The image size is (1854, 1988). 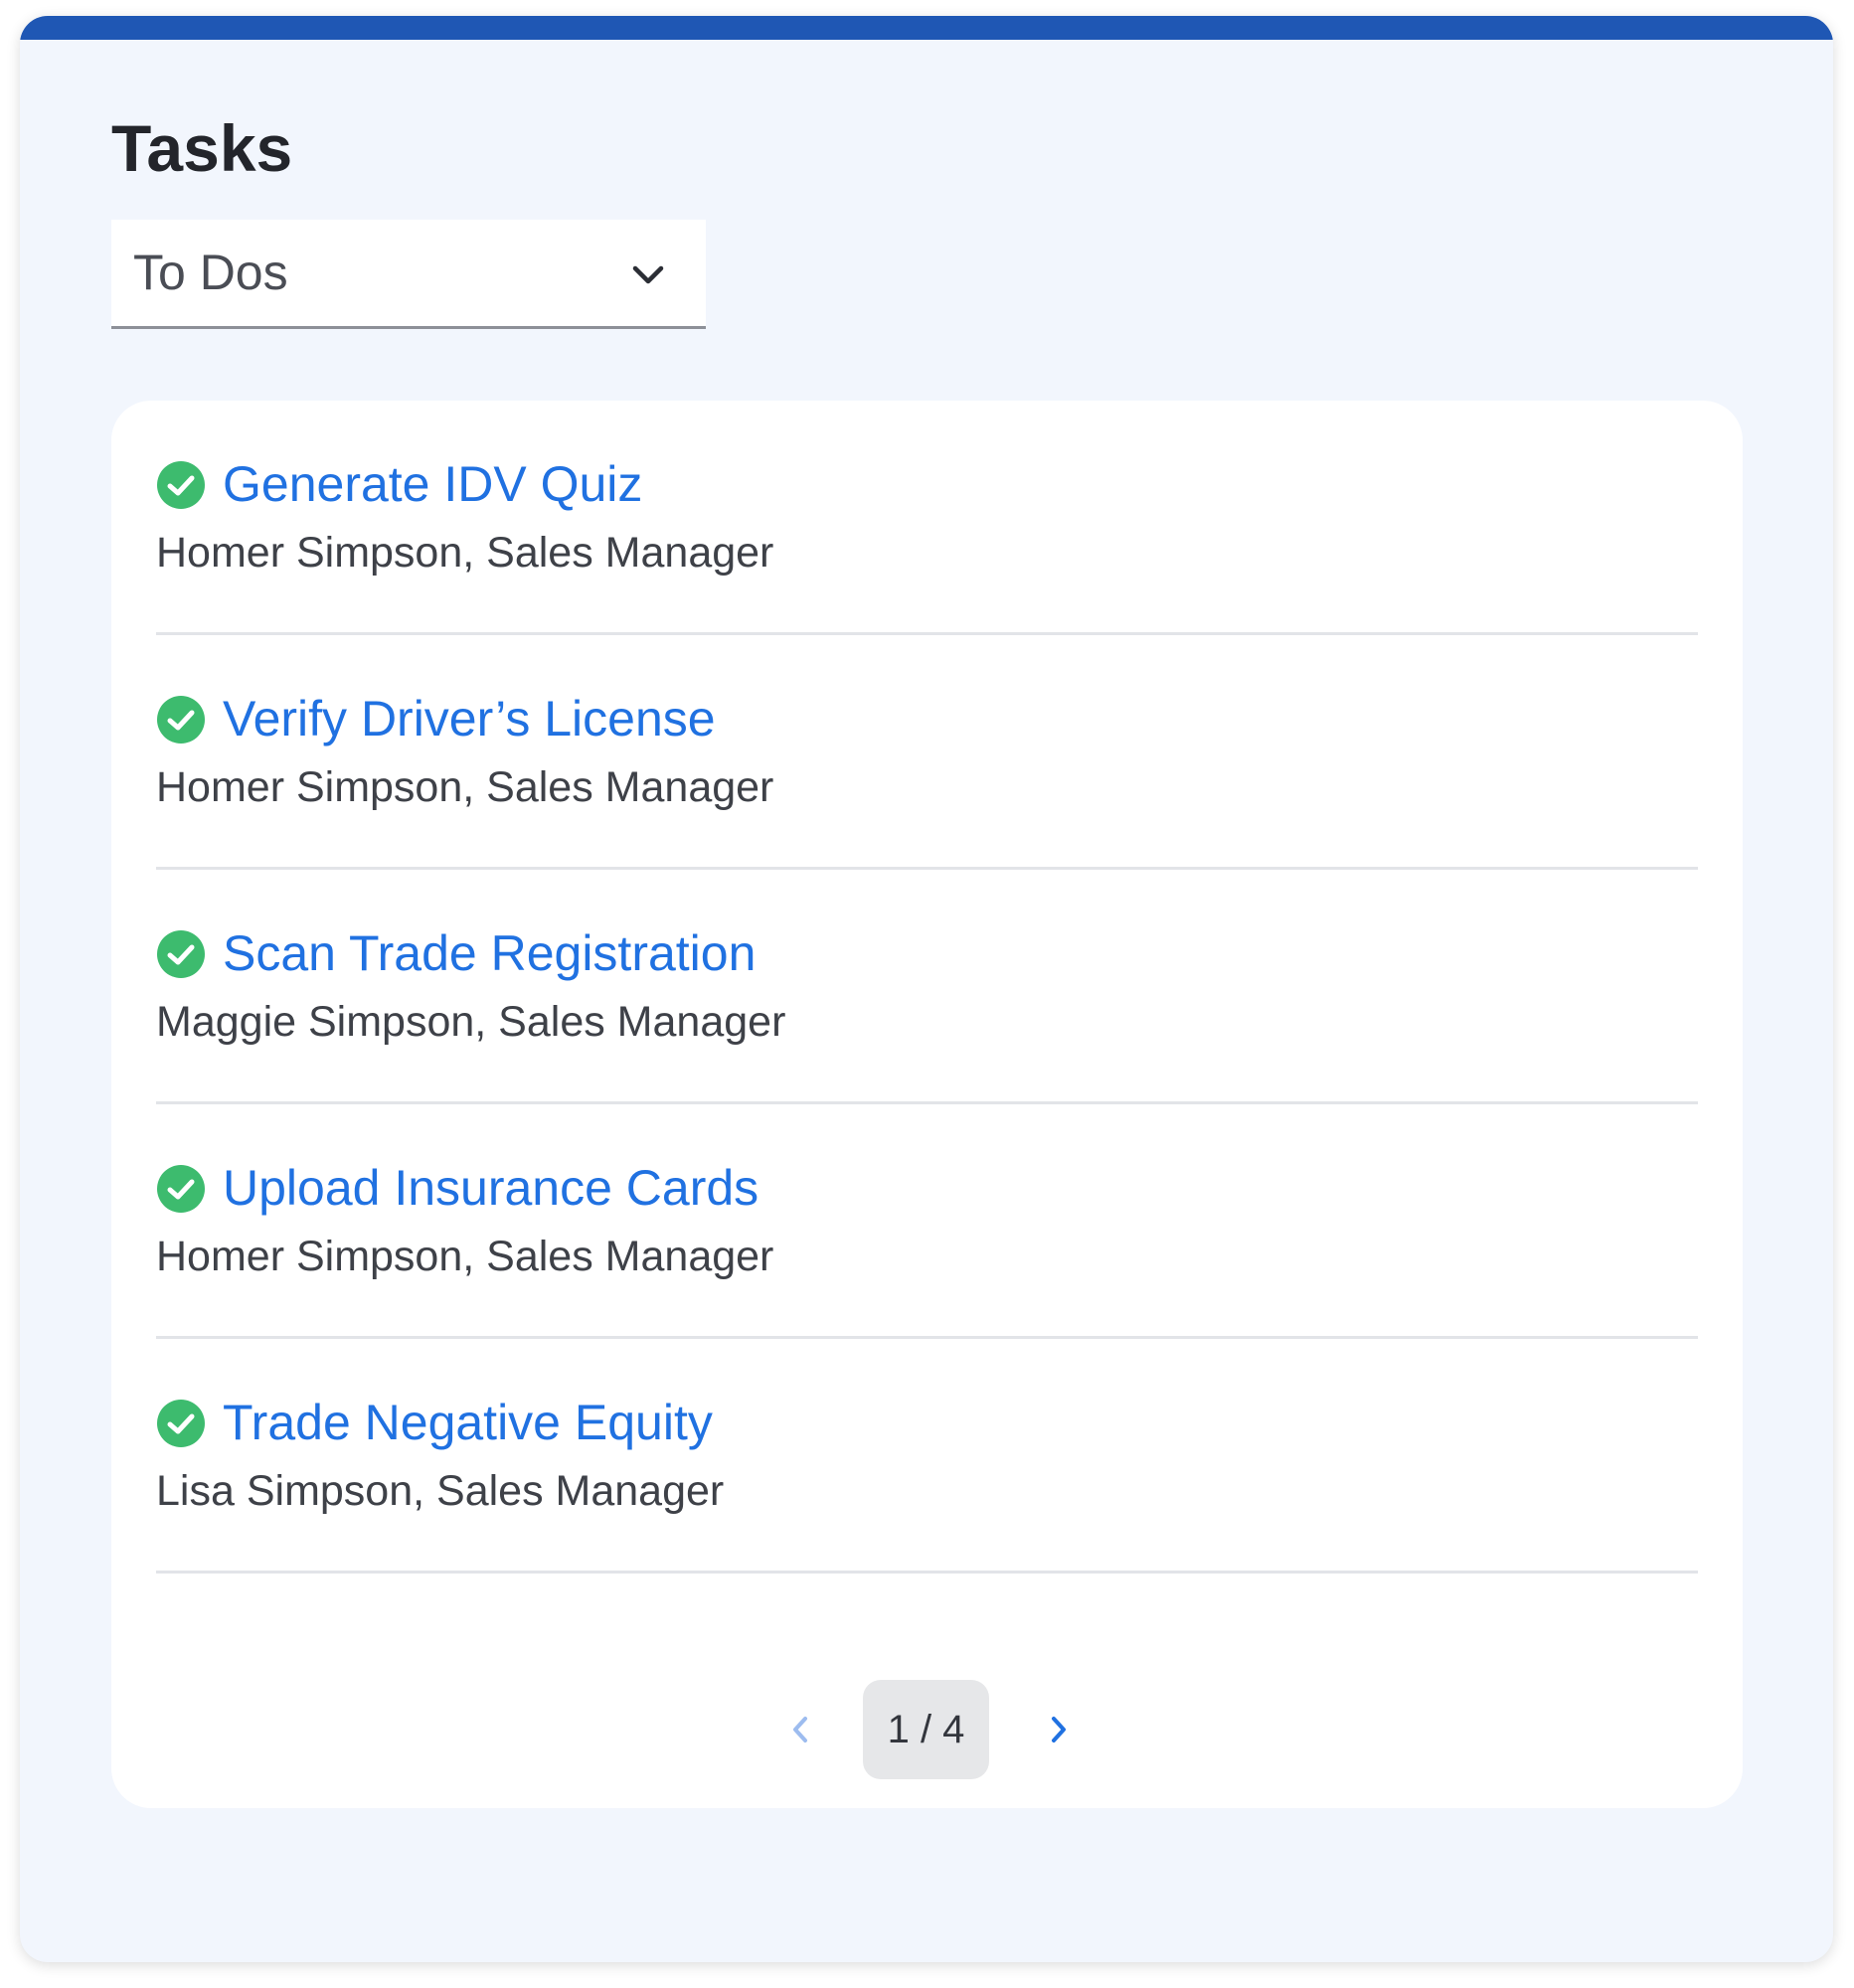 What do you see at coordinates (1058, 1729) in the screenshot?
I see `chevron-right-icon` at bounding box center [1058, 1729].